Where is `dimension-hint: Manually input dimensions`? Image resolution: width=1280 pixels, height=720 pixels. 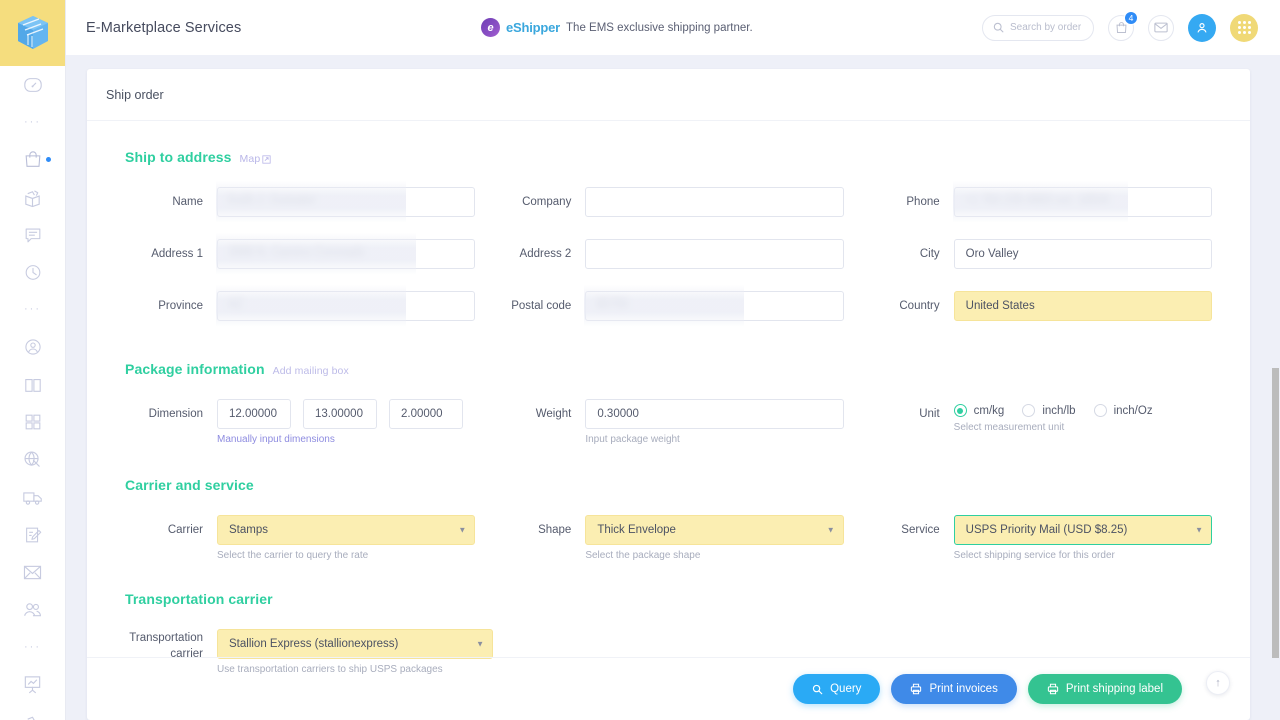
dimension-hint: Manually input dimensions is located at coordinates (346, 439).